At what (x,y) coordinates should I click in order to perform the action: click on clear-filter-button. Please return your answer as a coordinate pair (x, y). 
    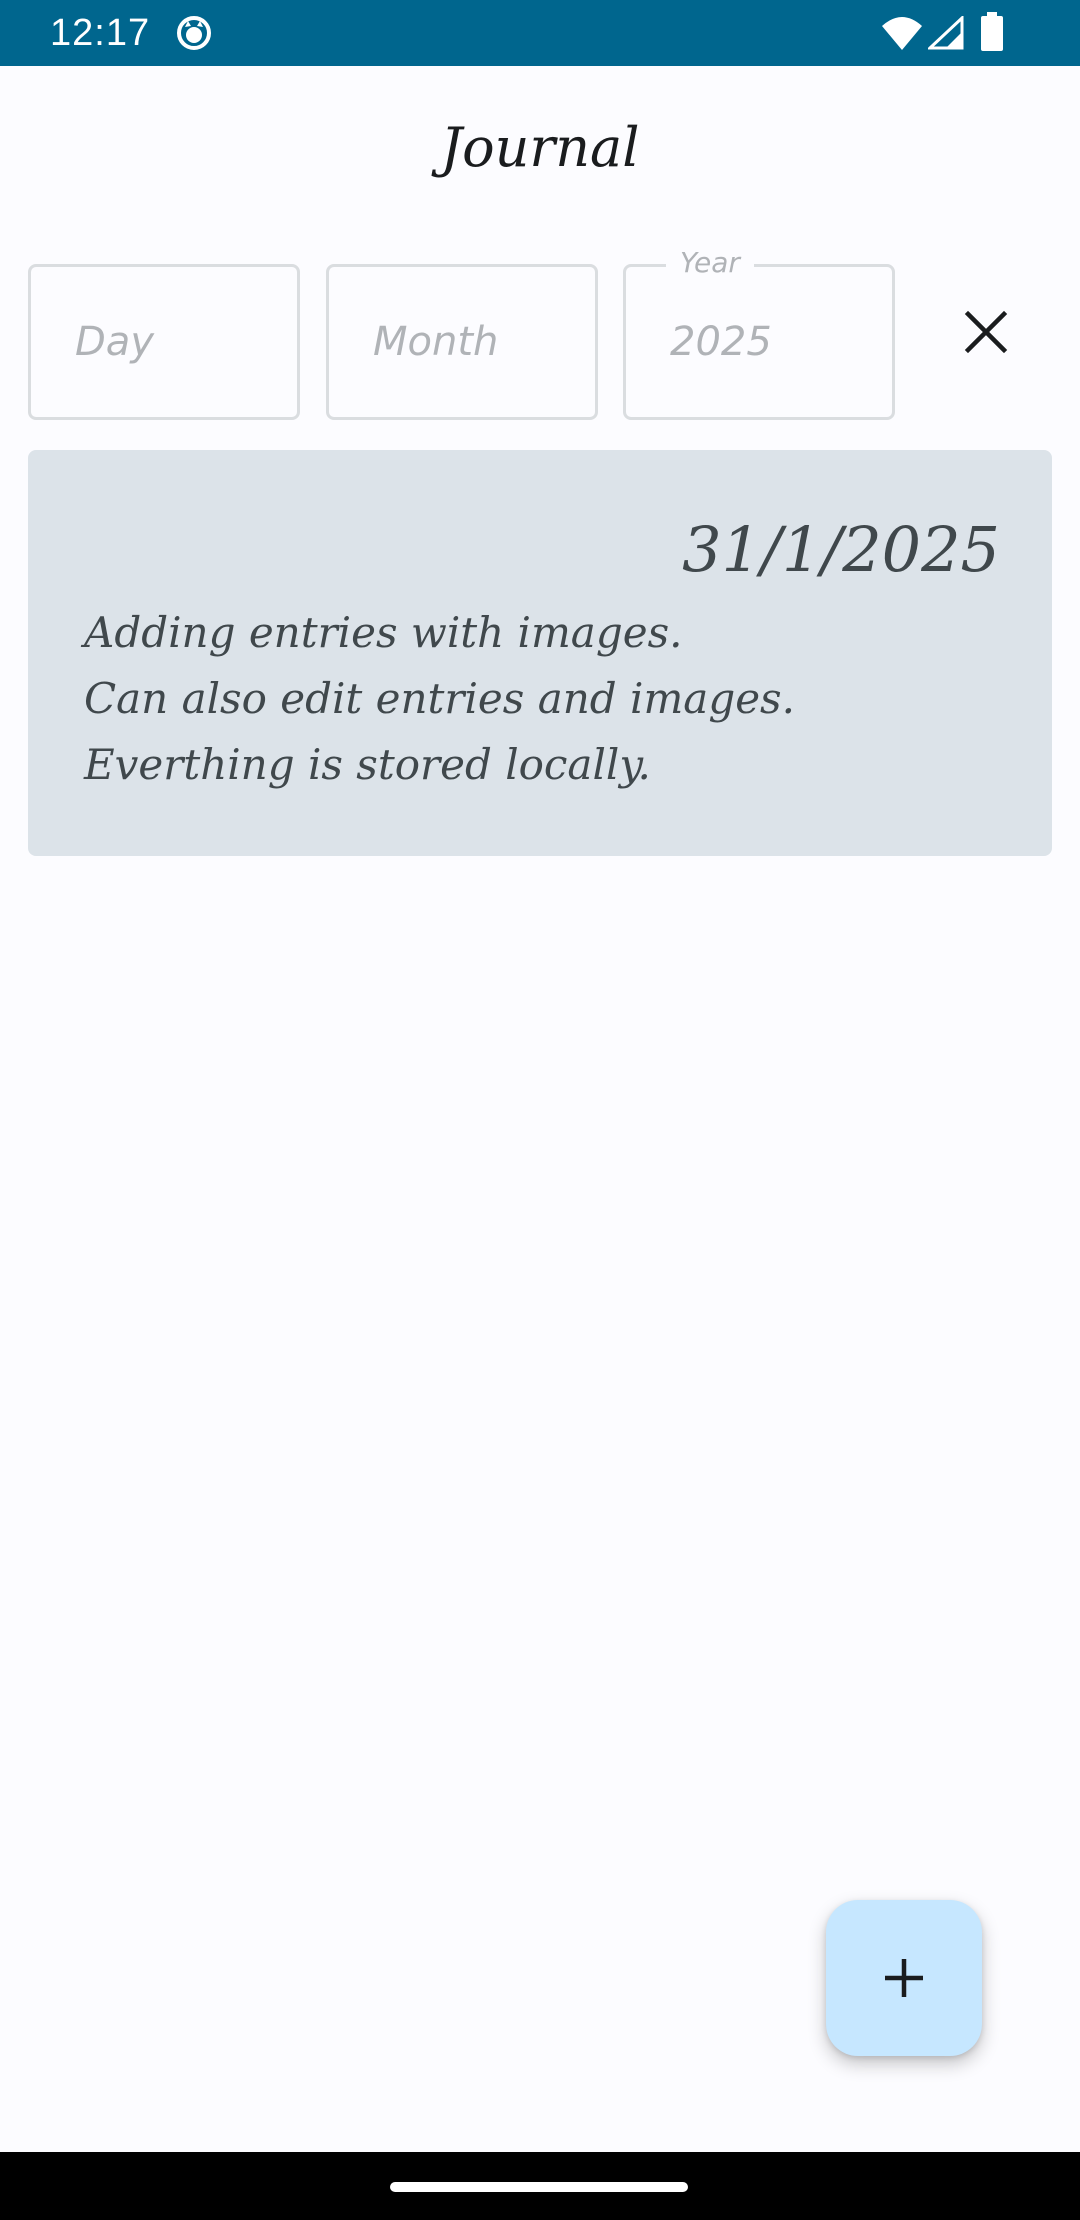
    Looking at the image, I should click on (986, 332).